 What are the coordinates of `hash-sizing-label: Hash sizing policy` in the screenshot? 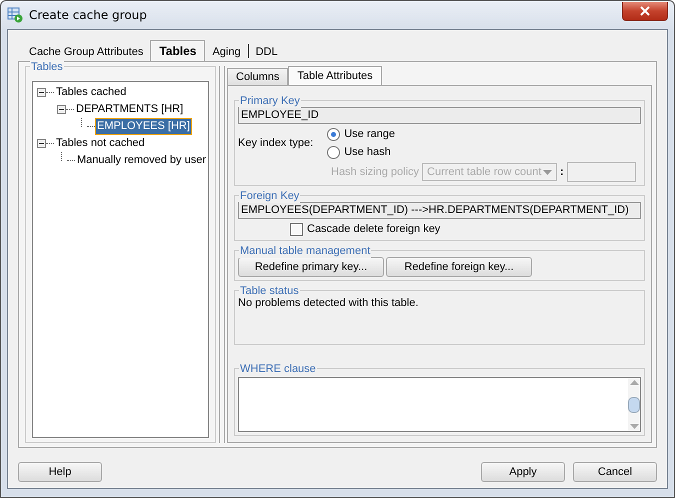 It's located at (375, 172).